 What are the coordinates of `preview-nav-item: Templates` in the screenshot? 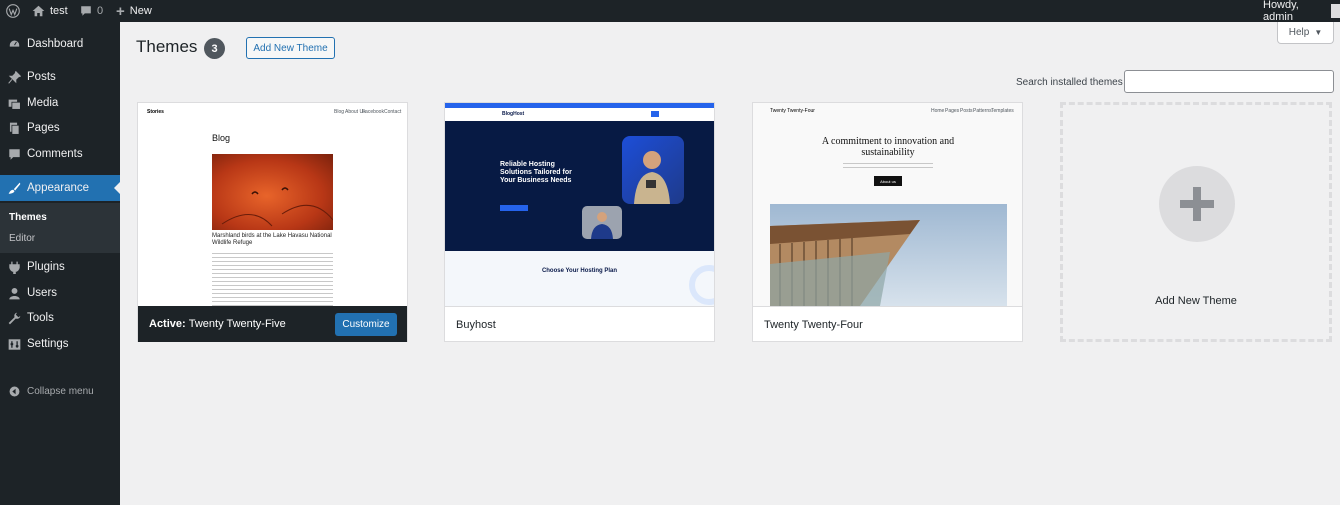 It's located at (1002, 111).